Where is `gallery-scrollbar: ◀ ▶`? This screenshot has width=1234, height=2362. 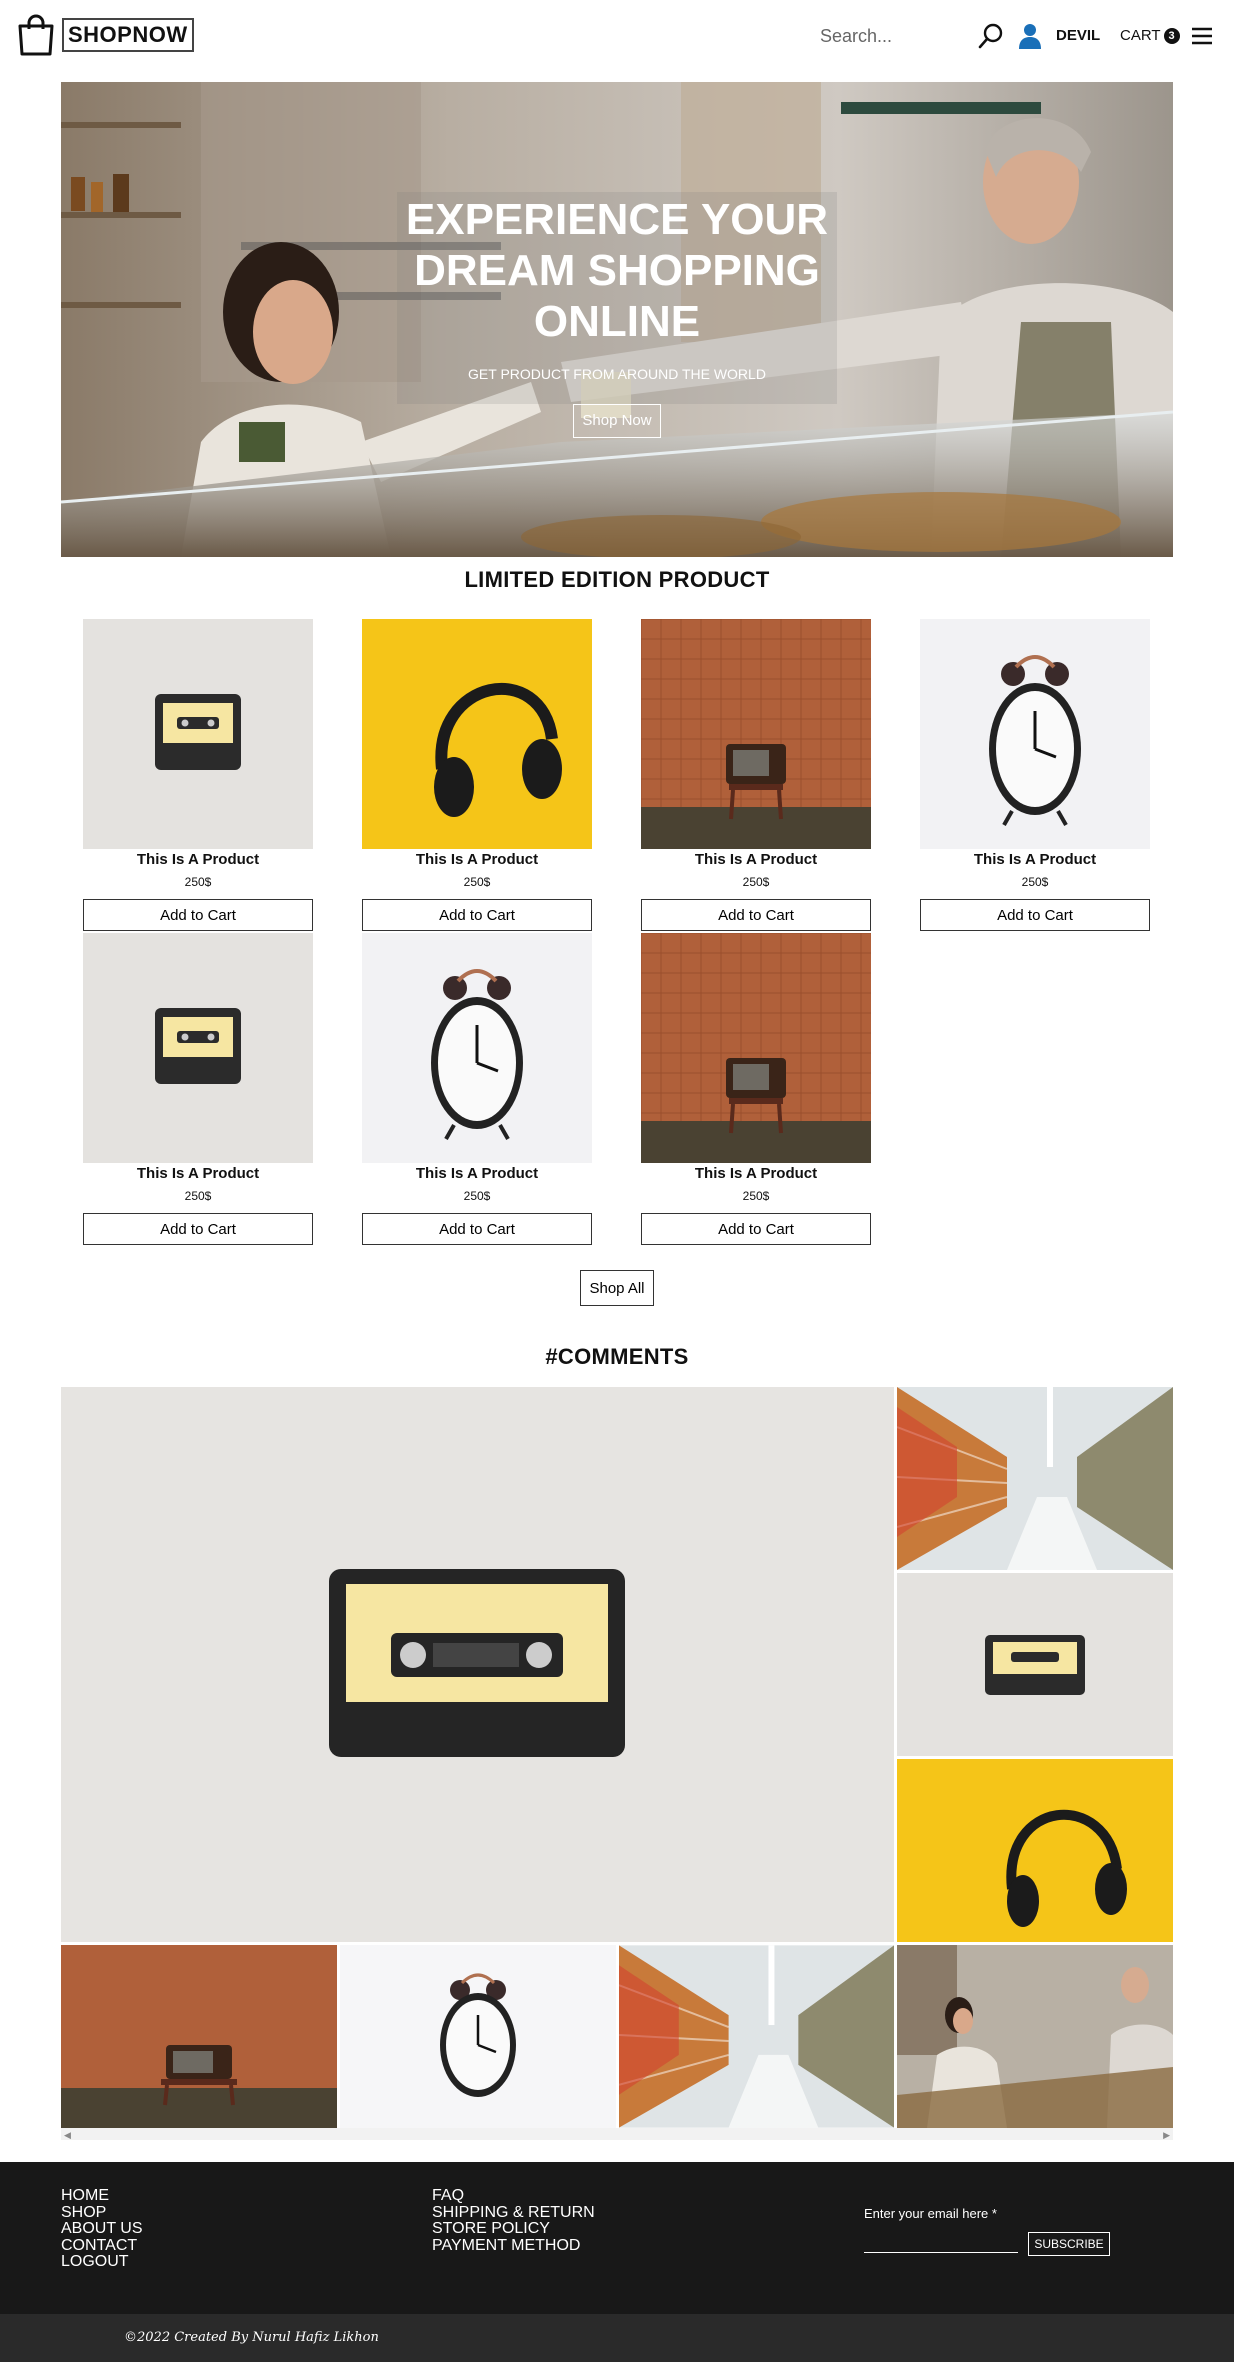 gallery-scrollbar: ◀ ▶ is located at coordinates (617, 2134).